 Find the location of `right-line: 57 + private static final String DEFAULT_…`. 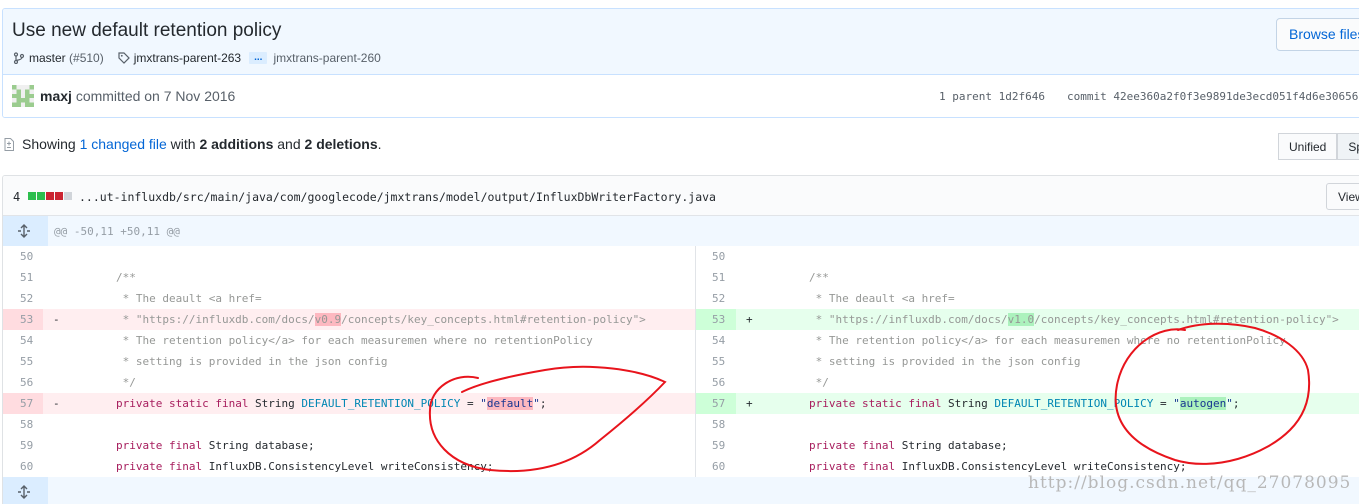

right-line: 57 + private static final String DEFAULT_… is located at coordinates (1027, 403).